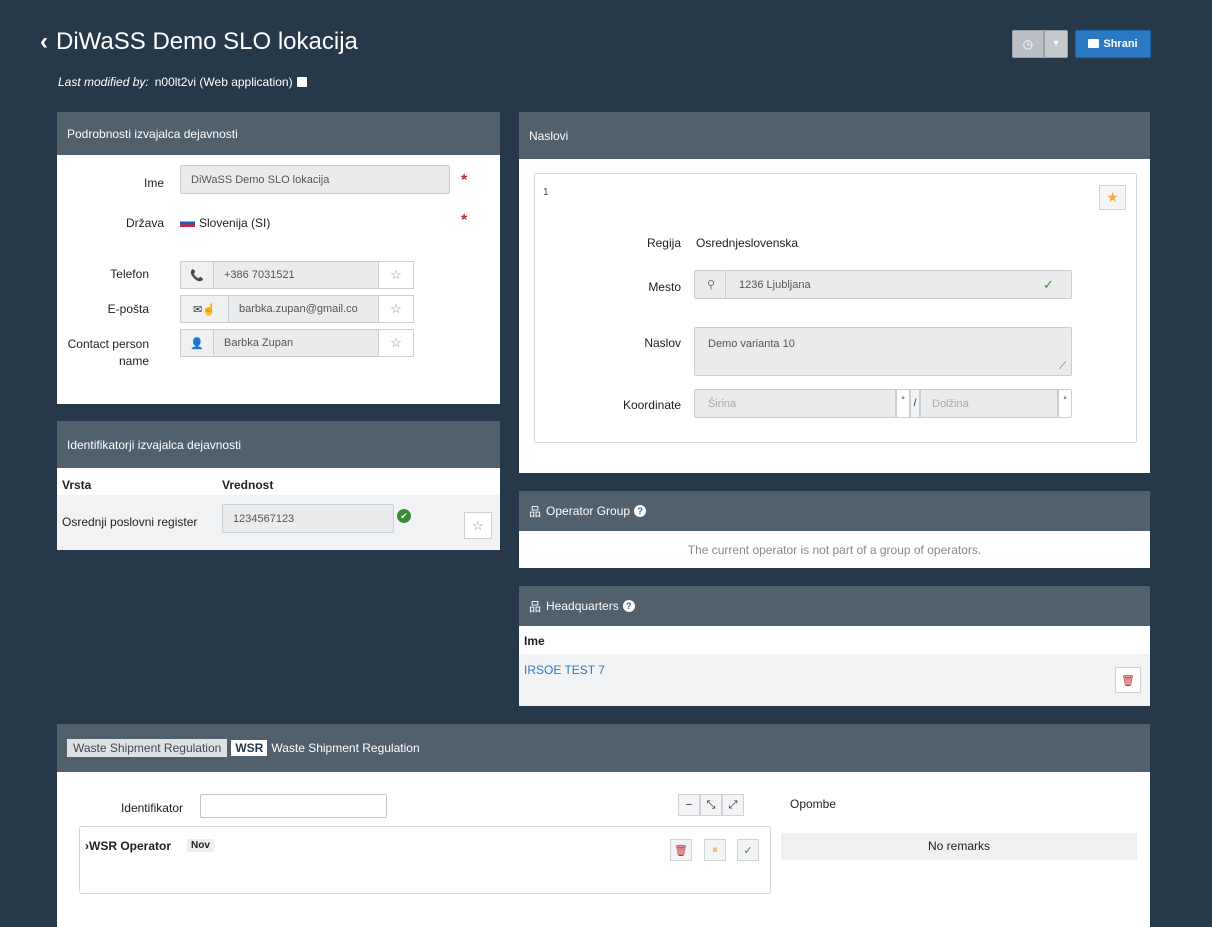  What do you see at coordinates (147, 748) in the screenshot?
I see `wsr-tag: Waste Shipment Regulation` at bounding box center [147, 748].